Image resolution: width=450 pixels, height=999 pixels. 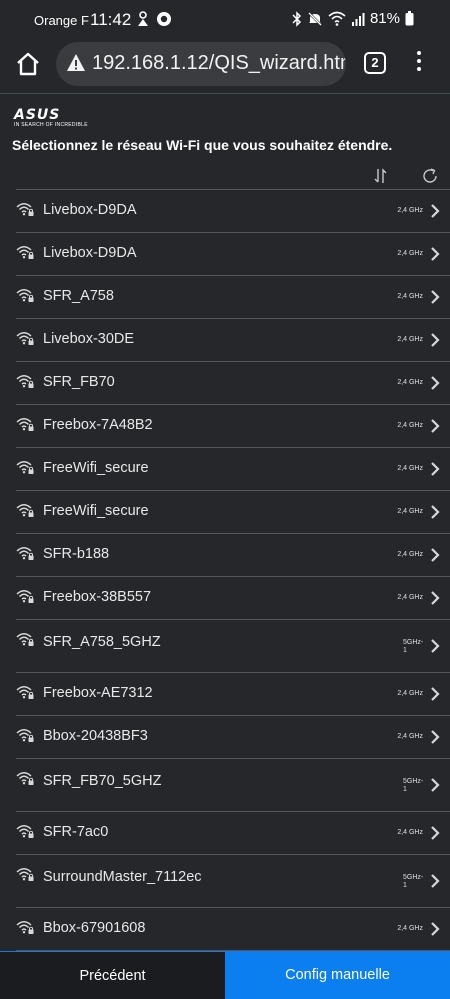 What do you see at coordinates (233, 426) in the screenshot?
I see `network-row: Freebox-7A48B2 2,4 GHz` at bounding box center [233, 426].